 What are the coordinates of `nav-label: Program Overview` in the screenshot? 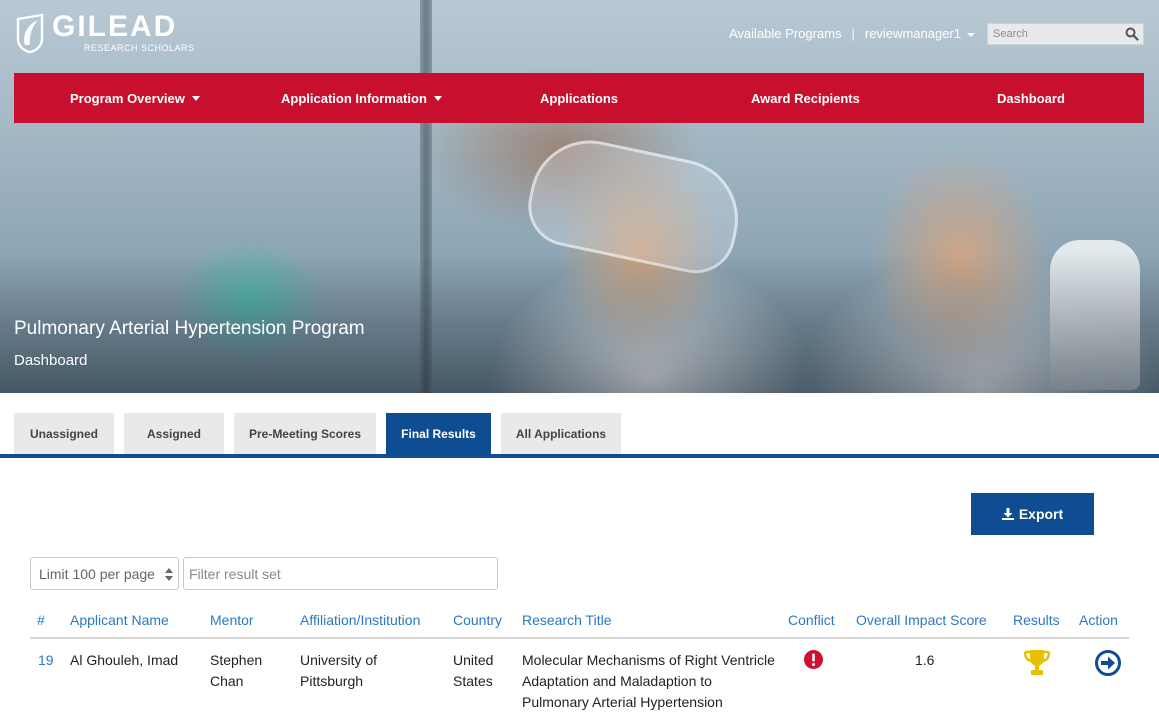 It's located at (127, 98).